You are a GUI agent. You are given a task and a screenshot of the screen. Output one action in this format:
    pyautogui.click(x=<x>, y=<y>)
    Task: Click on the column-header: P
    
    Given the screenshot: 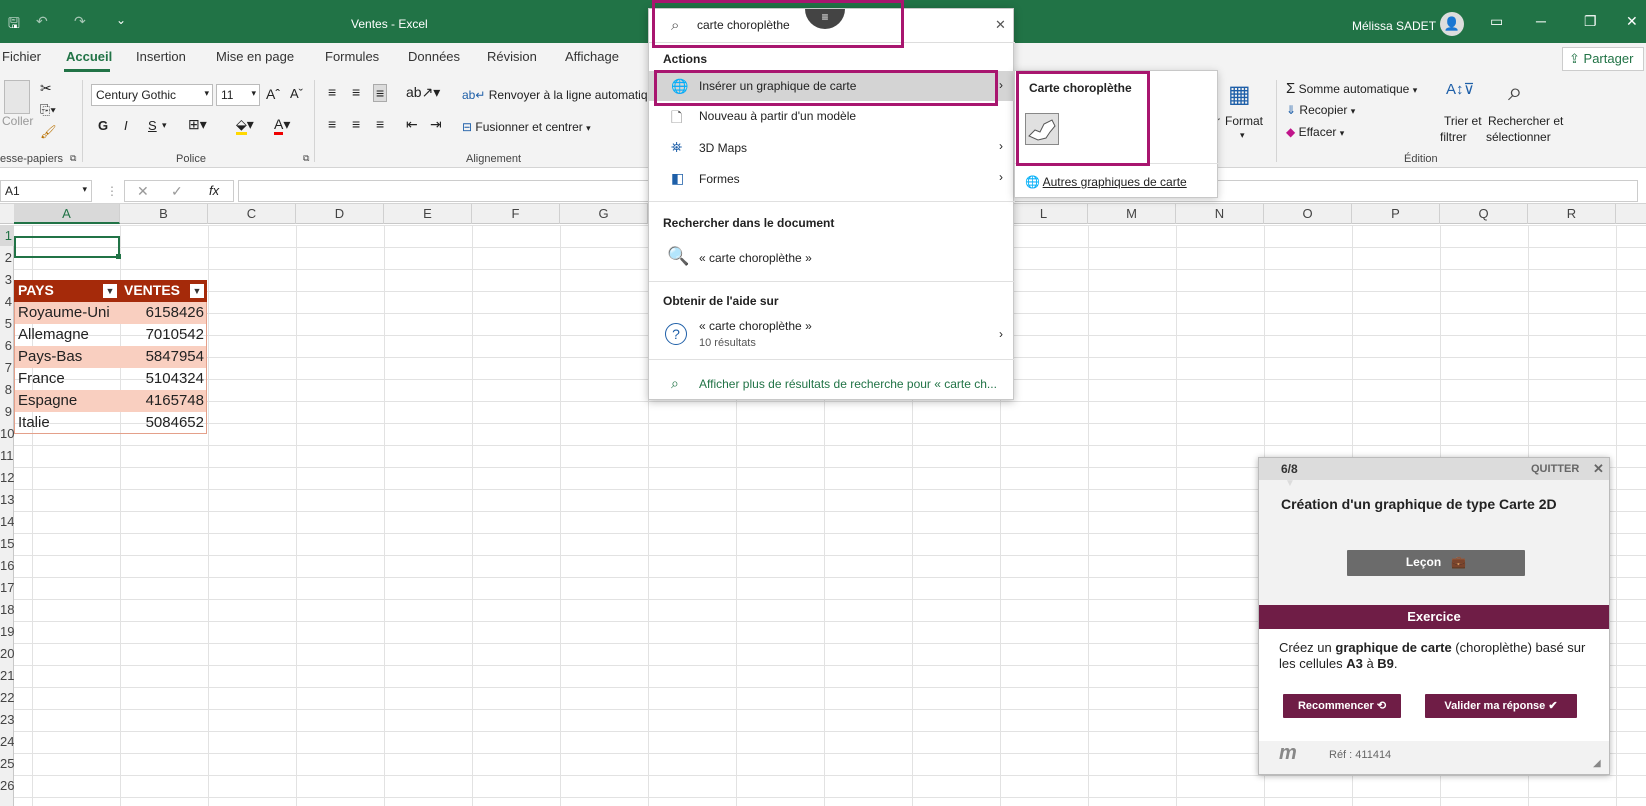 What is the action you would take?
    pyautogui.click(x=1396, y=214)
    